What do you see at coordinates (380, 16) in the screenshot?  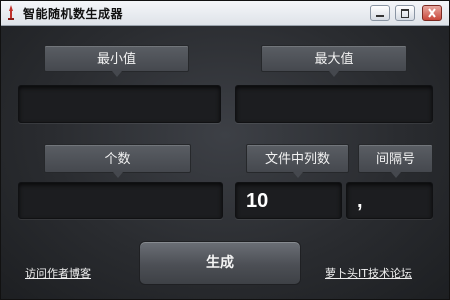 I see `minimize-icon` at bounding box center [380, 16].